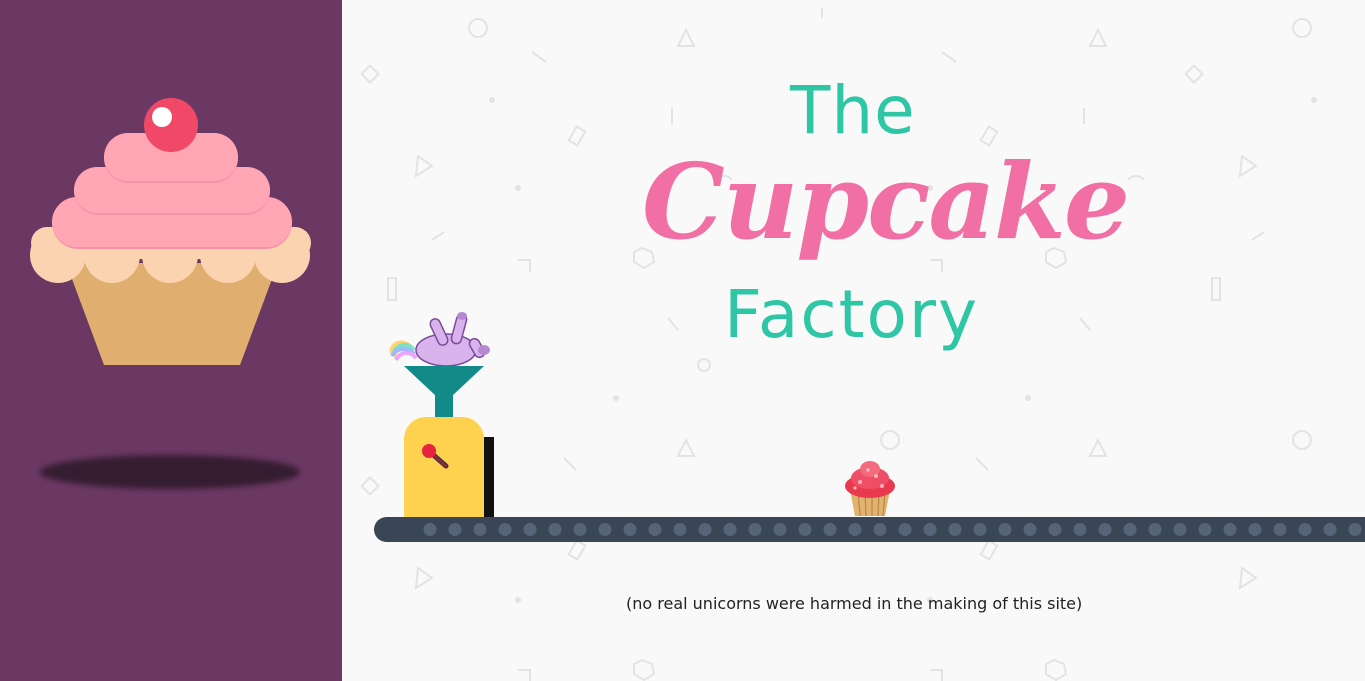  What do you see at coordinates (852, 314) in the screenshot?
I see `title-line-factory: Factory` at bounding box center [852, 314].